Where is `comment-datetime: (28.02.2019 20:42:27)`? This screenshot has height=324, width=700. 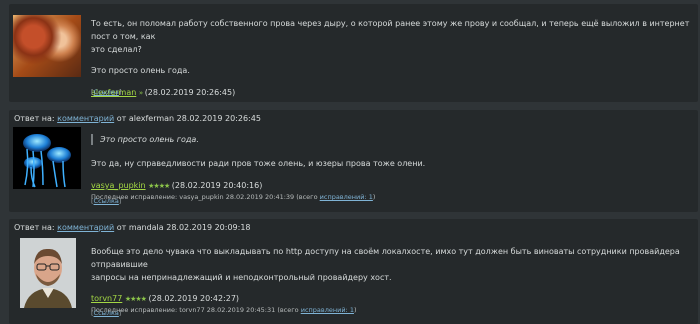
comment-datetime: (28.02.2019 20:42:27) is located at coordinates (194, 298).